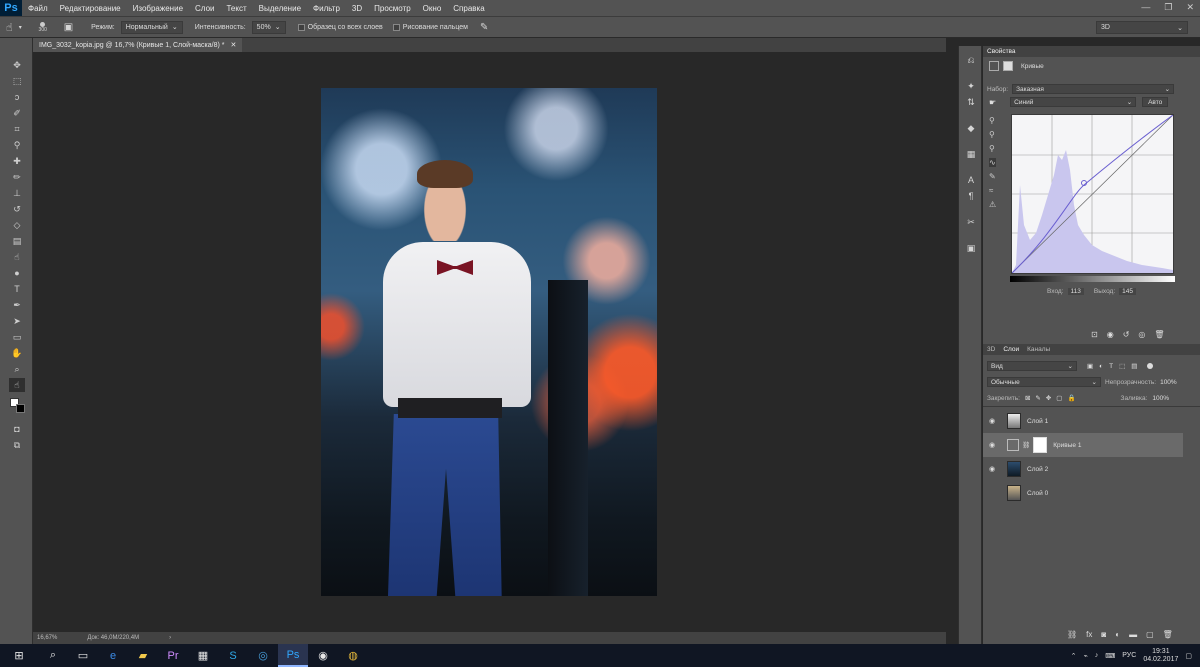  I want to click on type-tool-icon: T, so click(17, 289).